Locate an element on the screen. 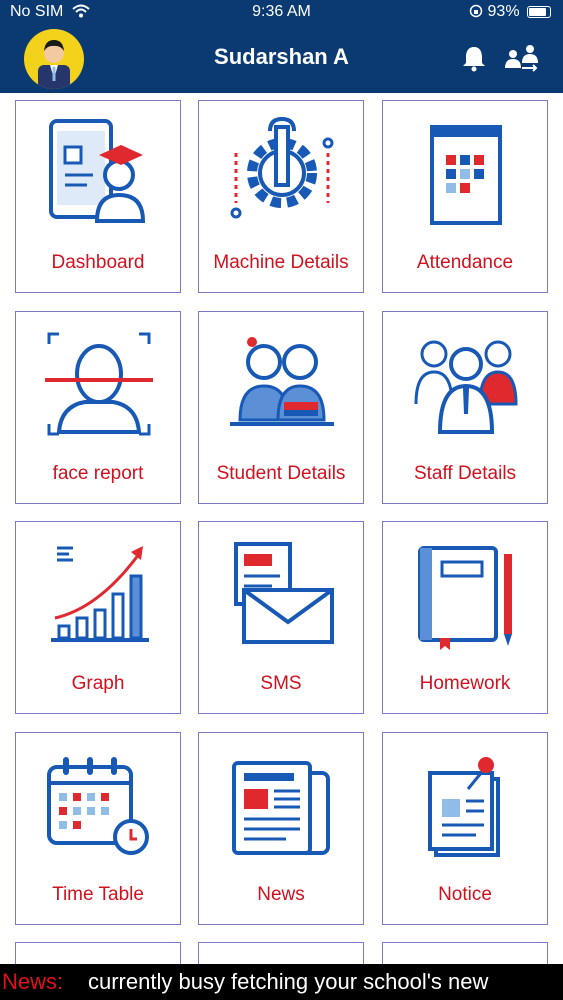 The image size is (563, 1000). tile-label: News is located at coordinates (281, 894).